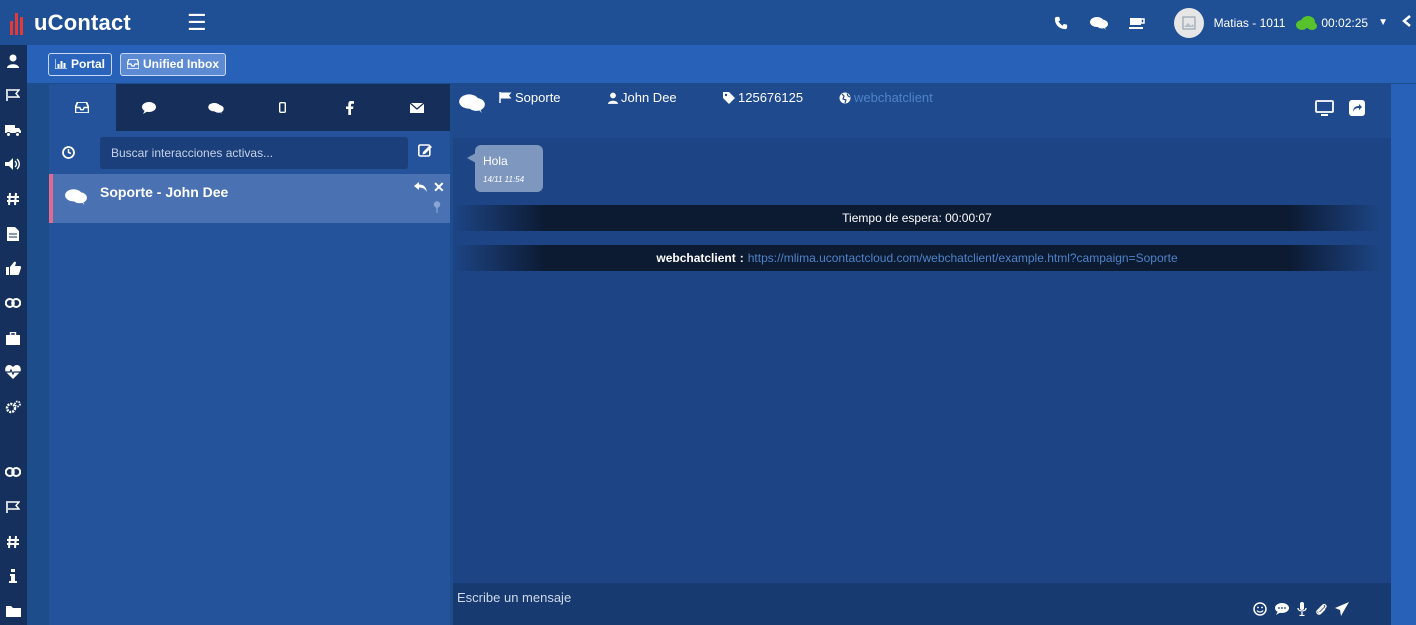 The height and width of the screenshot is (625, 1416). I want to click on coffee-icon, so click(1137, 23).